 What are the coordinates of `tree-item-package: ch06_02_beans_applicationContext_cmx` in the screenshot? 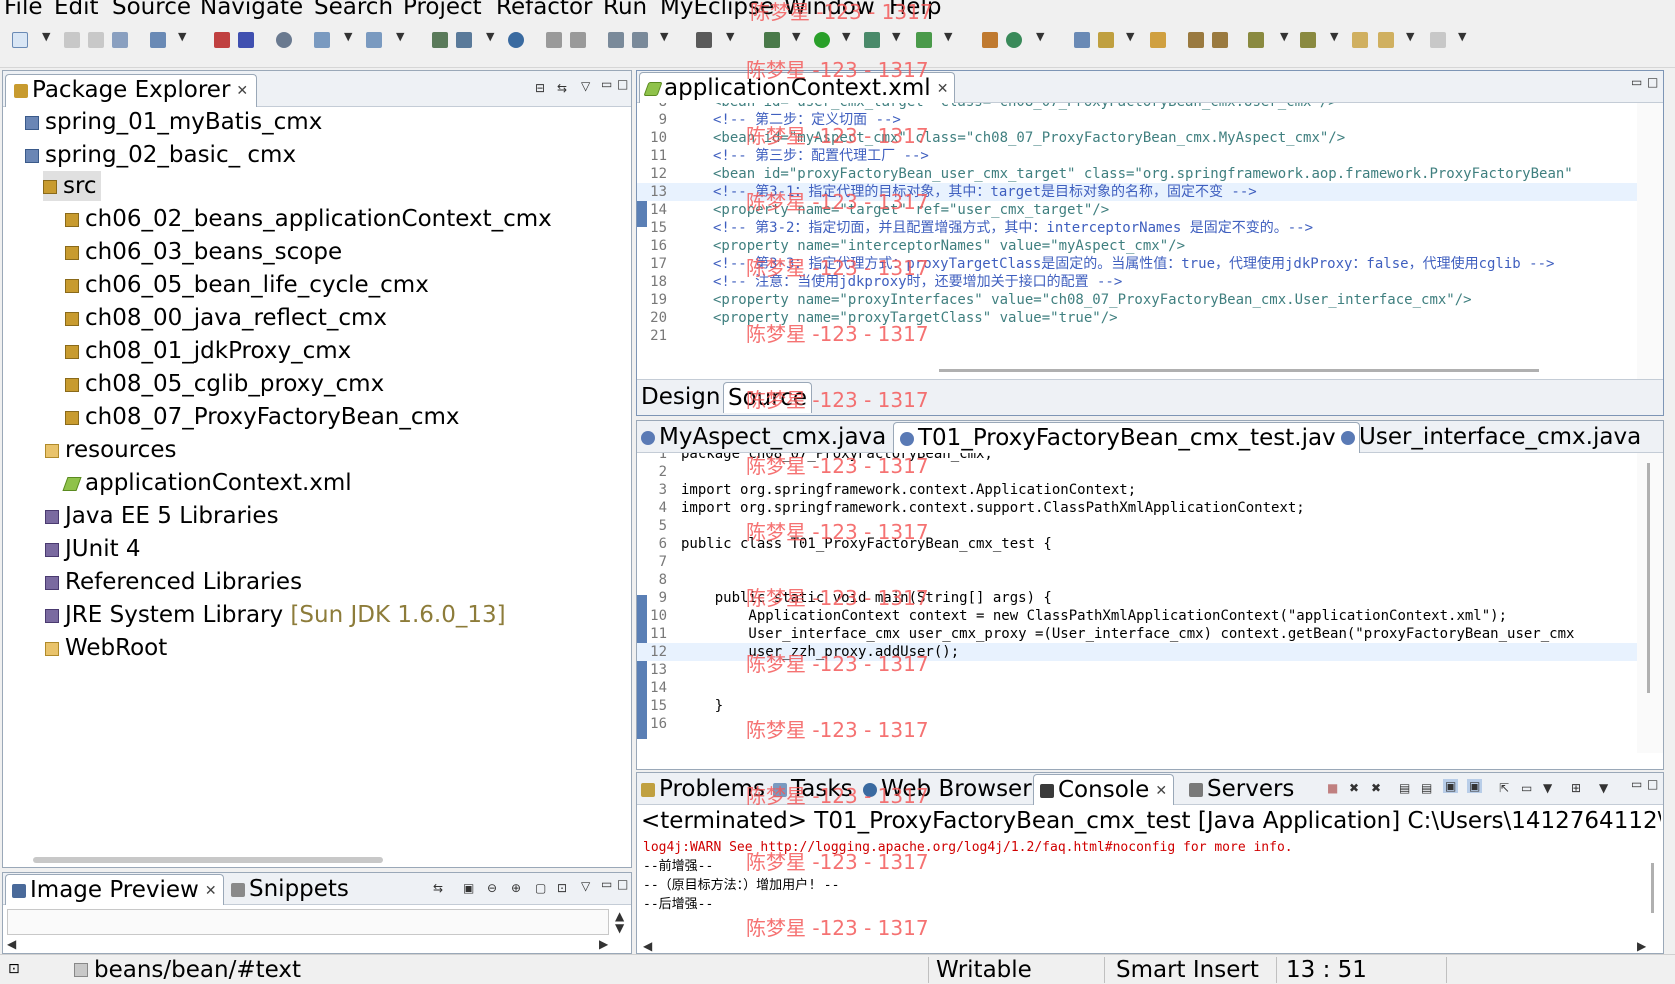 It's located at (308, 219).